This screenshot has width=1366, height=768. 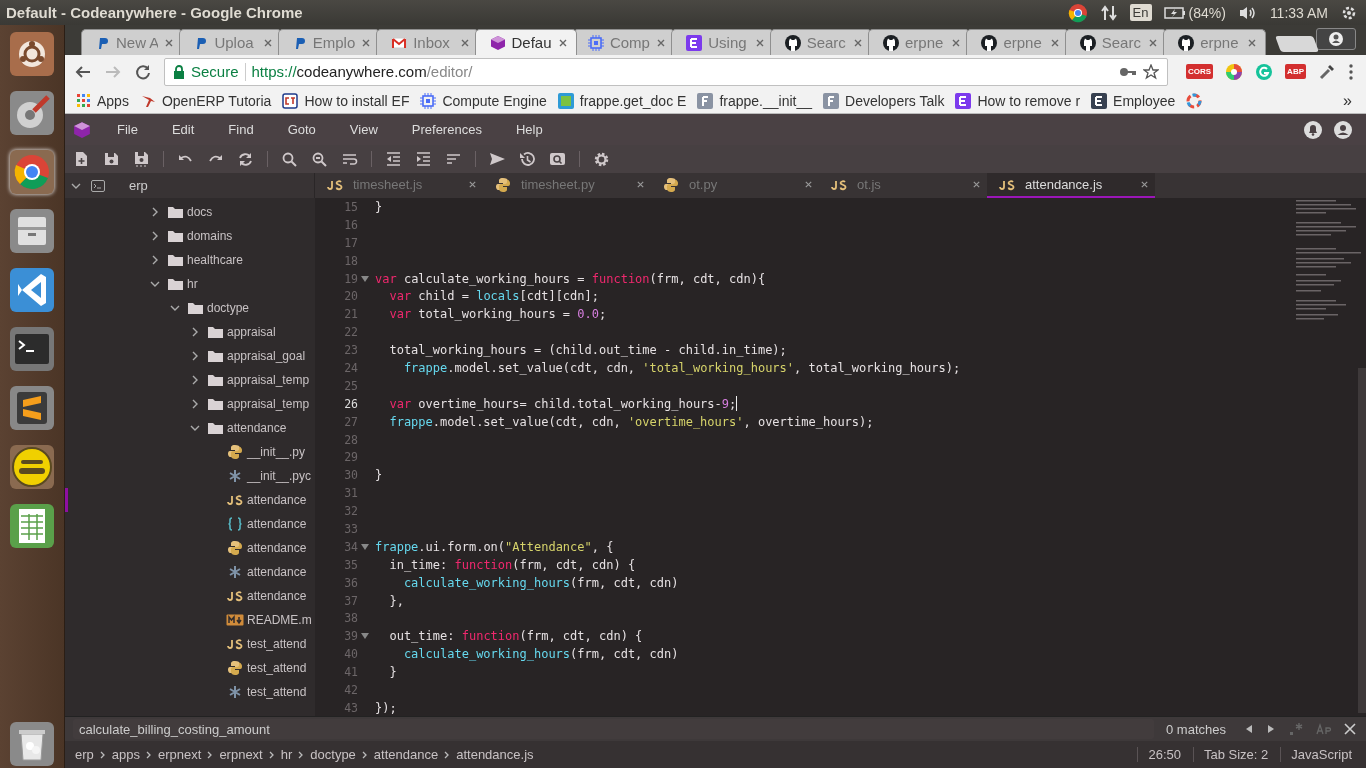 What do you see at coordinates (1351, 71) in the screenshot?
I see `more-vertical-icon` at bounding box center [1351, 71].